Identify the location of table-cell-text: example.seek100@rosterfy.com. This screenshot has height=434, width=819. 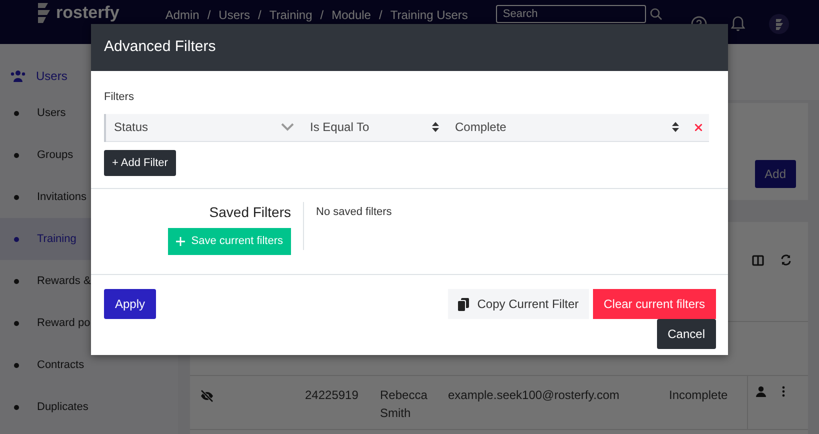
(534, 395).